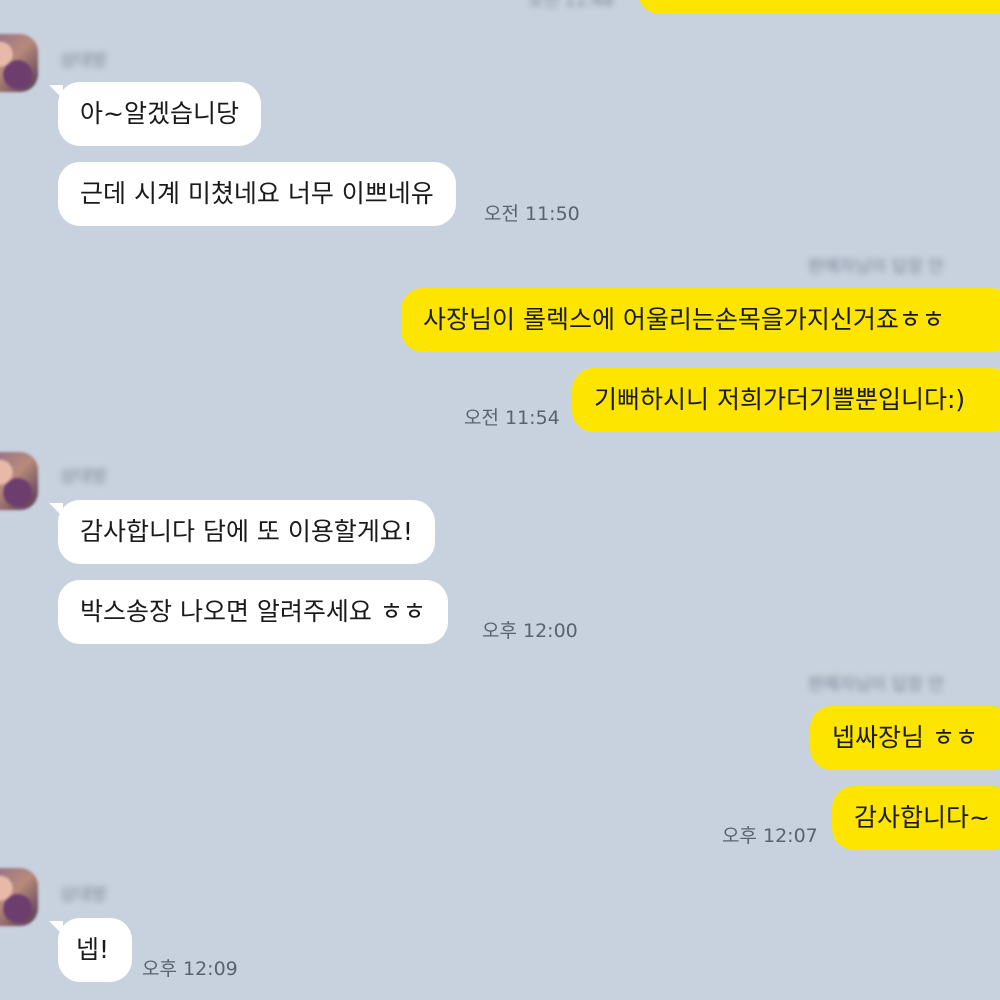  I want to click on message-bubble-incoming: 아~알겠습니당, so click(159, 114).